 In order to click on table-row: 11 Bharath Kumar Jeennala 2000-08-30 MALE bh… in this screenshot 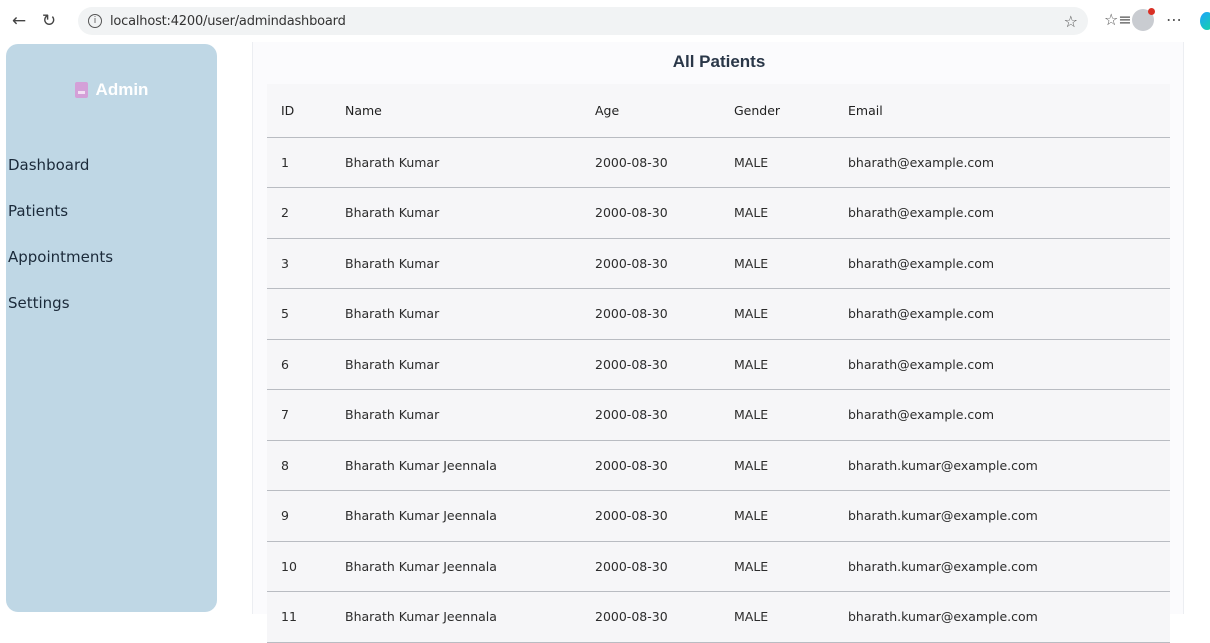, I will do `click(718, 617)`.